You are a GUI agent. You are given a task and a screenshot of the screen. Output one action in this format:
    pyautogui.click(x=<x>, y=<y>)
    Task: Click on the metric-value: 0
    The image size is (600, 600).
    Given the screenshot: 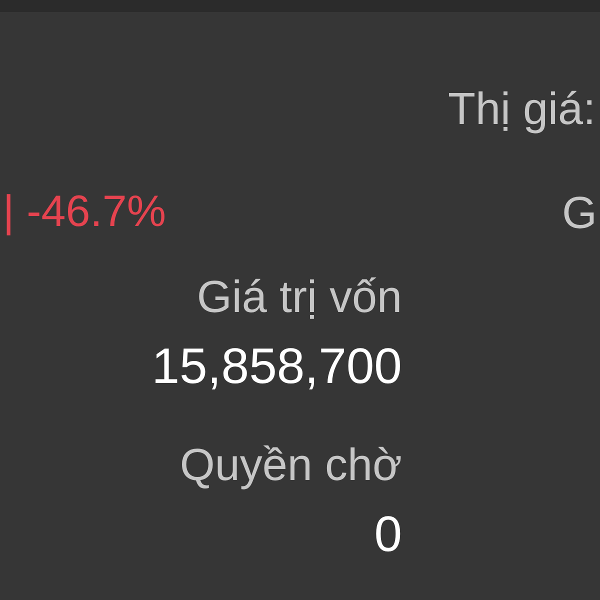 What is the action you would take?
    pyautogui.click(x=388, y=534)
    